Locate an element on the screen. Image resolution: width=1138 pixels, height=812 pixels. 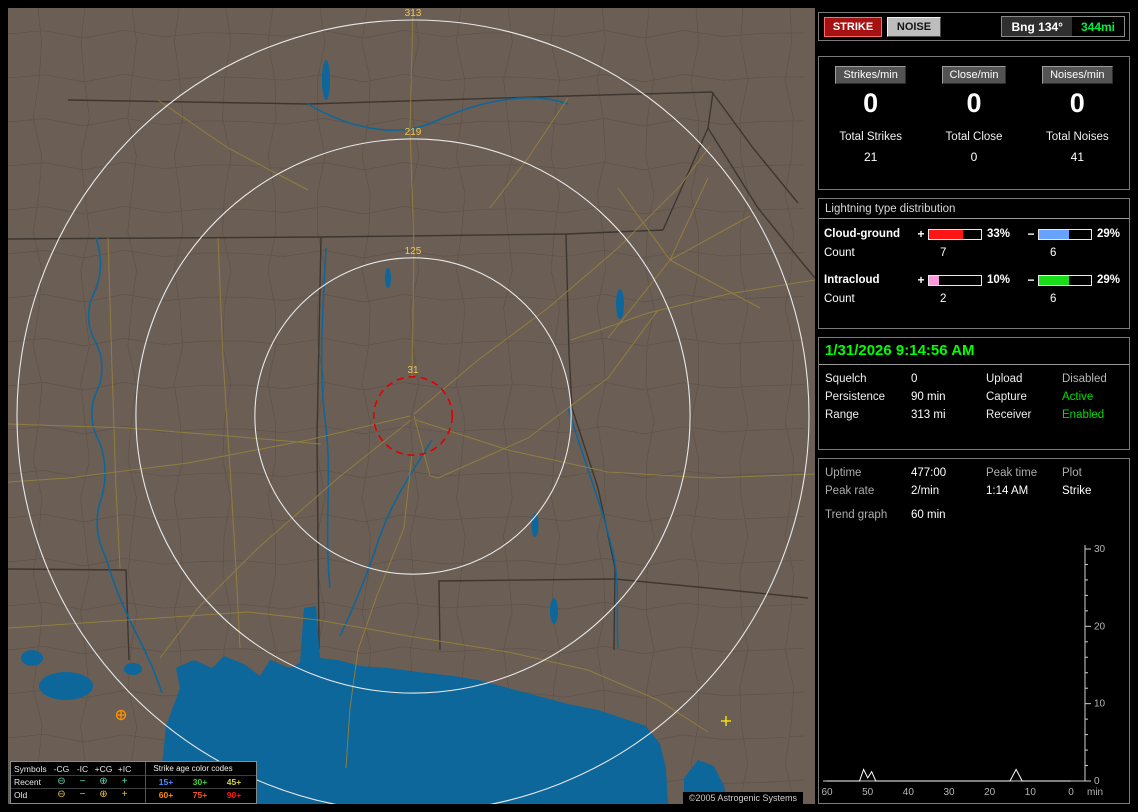
age-75: 75+ is located at coordinates (200, 795).